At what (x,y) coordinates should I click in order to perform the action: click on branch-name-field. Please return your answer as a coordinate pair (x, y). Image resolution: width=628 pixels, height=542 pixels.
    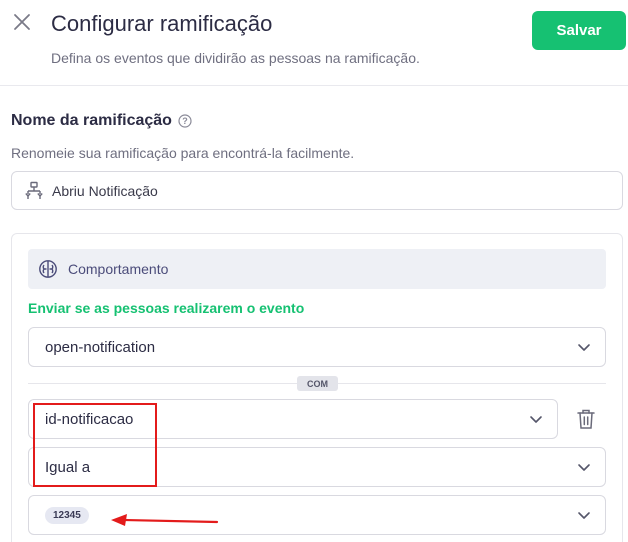
    Looking at the image, I should click on (317, 190).